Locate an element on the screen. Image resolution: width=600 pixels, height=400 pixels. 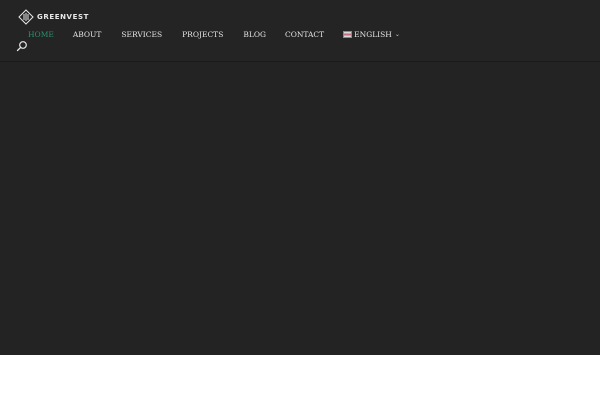
uk-flag-icon is located at coordinates (348, 34).